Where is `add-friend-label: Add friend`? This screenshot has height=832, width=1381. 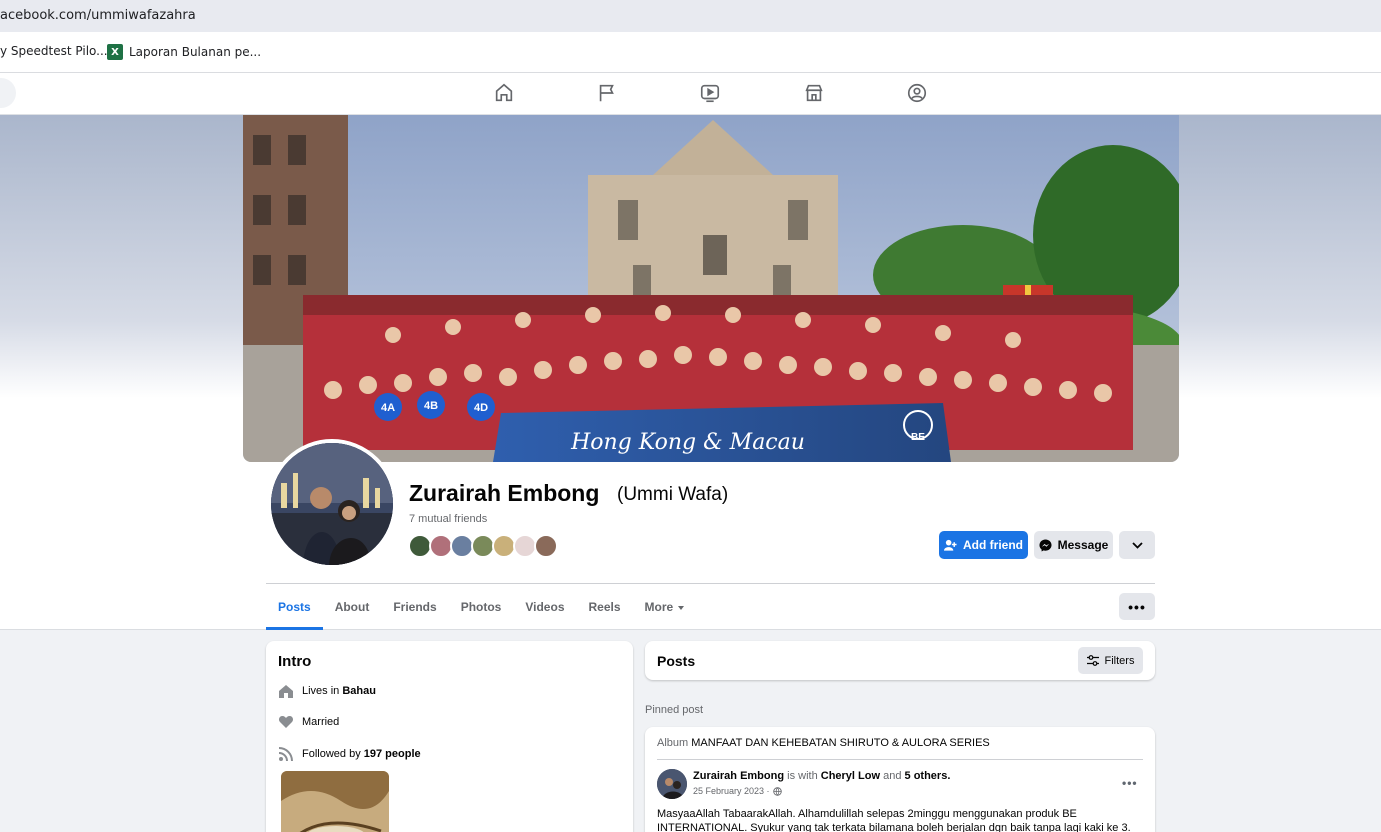
add-friend-label: Add friend is located at coordinates (993, 545).